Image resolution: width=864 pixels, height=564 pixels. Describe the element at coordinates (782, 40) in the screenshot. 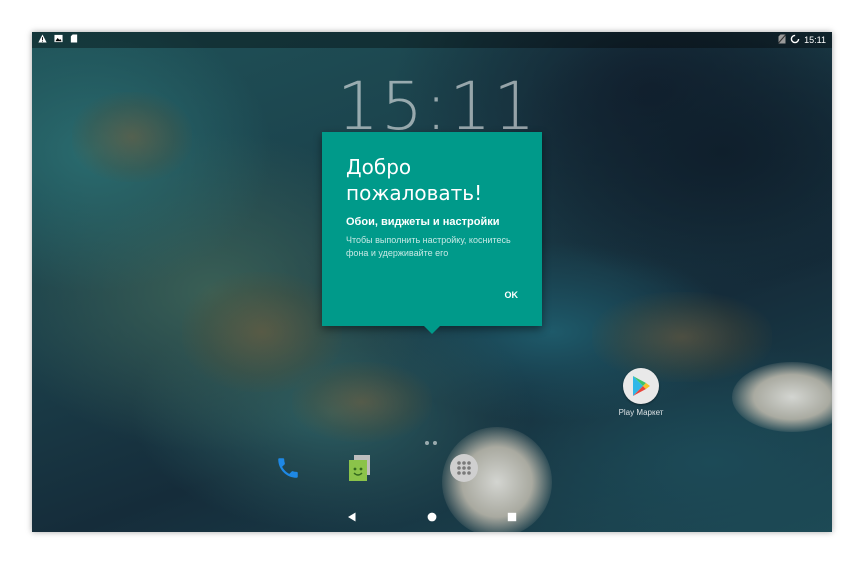

I see `no-sim-icon` at that location.